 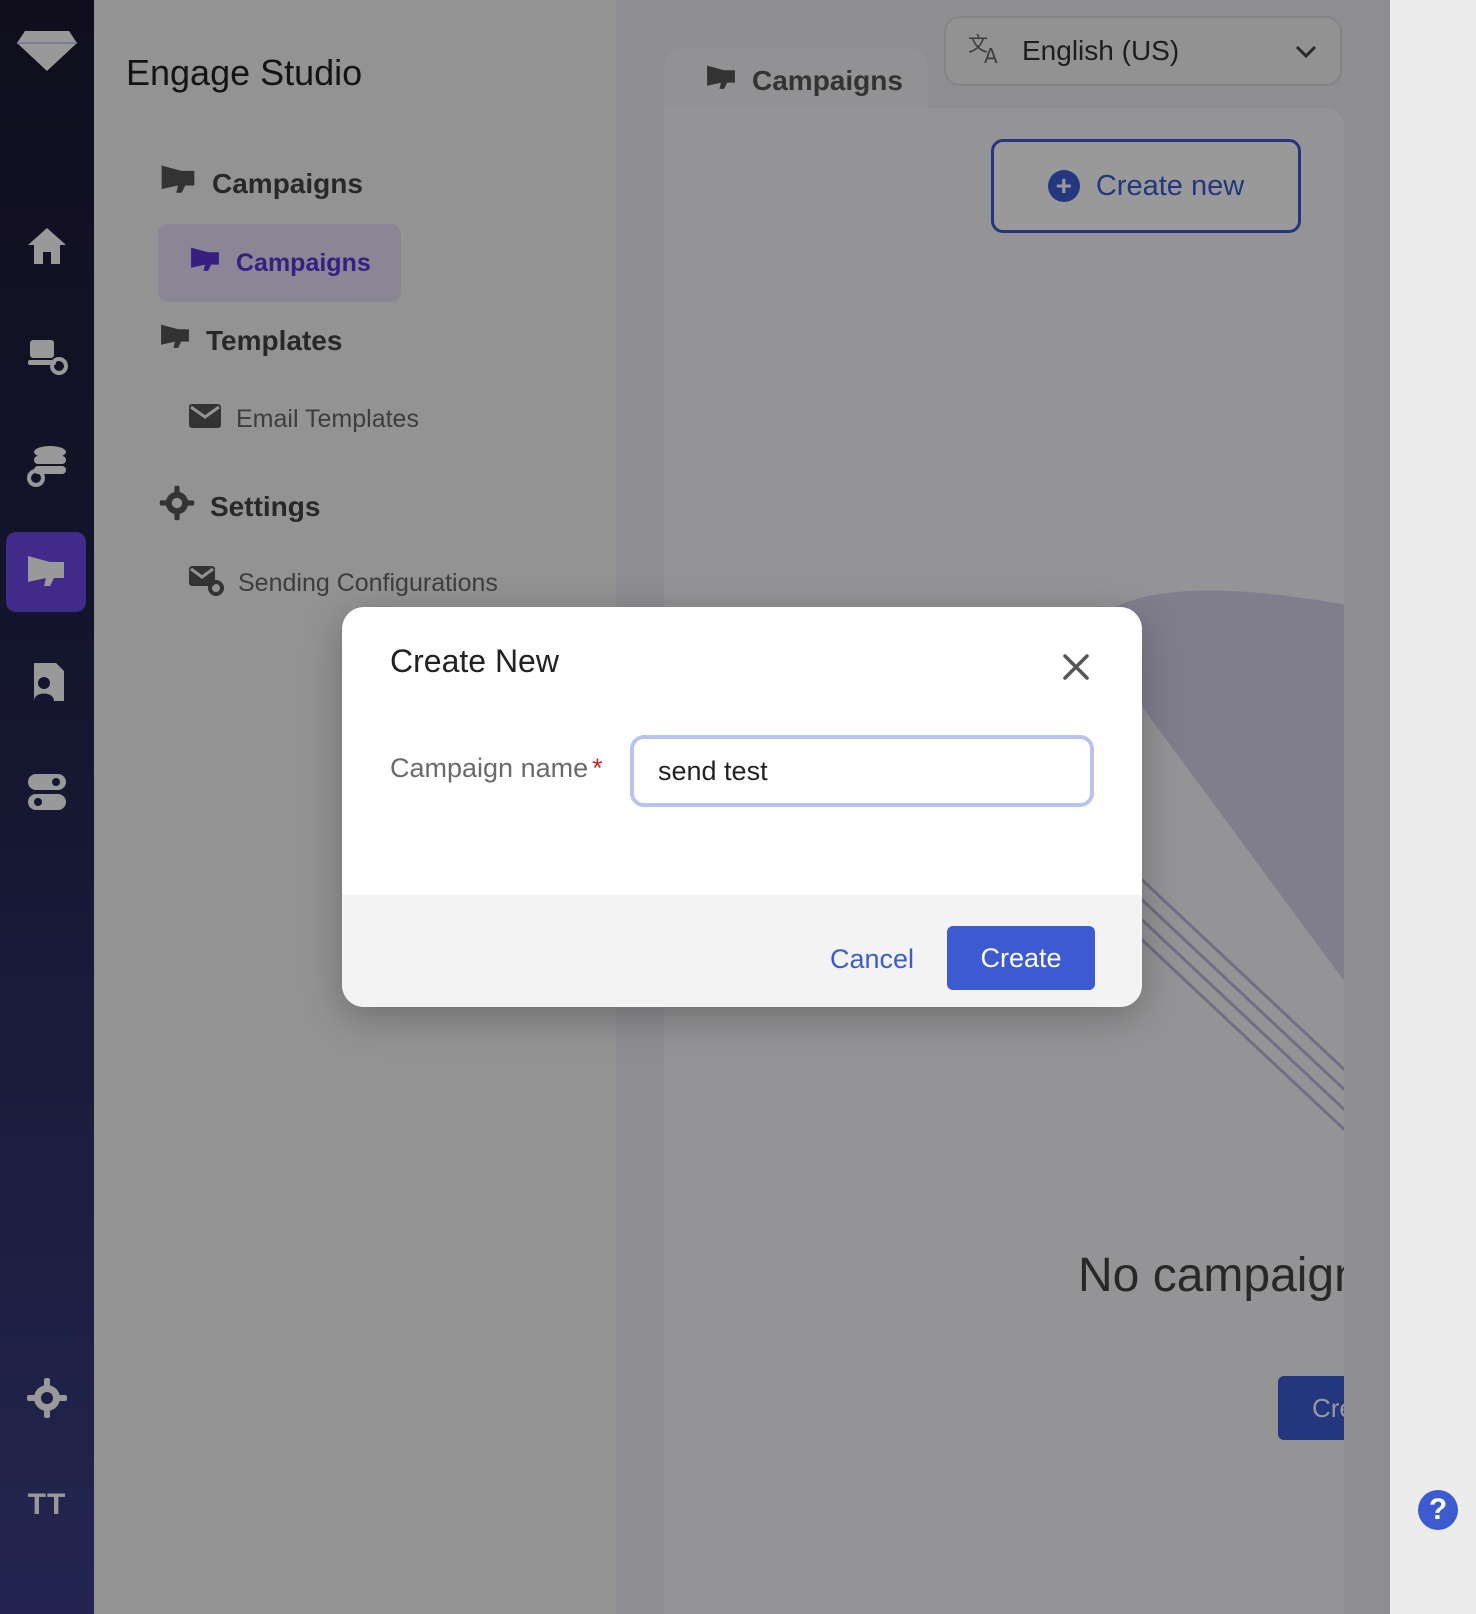 I want to click on dialog-title: Create New, so click(x=474, y=661).